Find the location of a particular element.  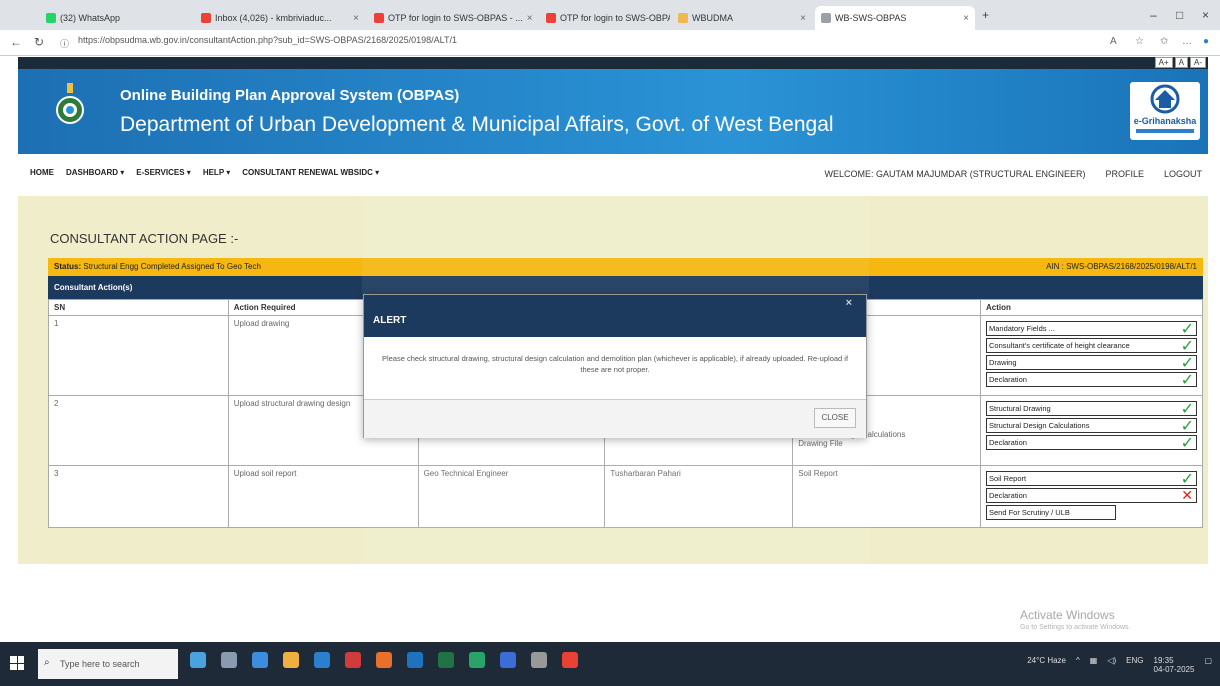

taskbar-search-input: ⌕ Type here to search is located at coordinates (108, 664).